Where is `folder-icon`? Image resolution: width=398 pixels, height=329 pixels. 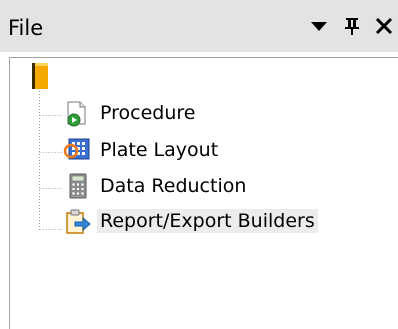 folder-icon is located at coordinates (40, 78).